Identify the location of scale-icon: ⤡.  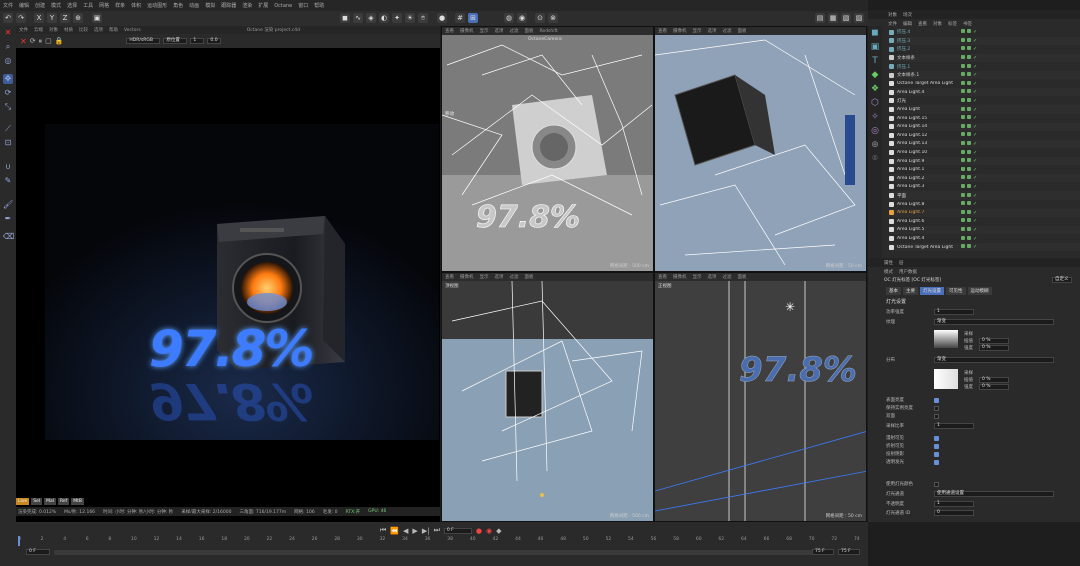
(8, 107).